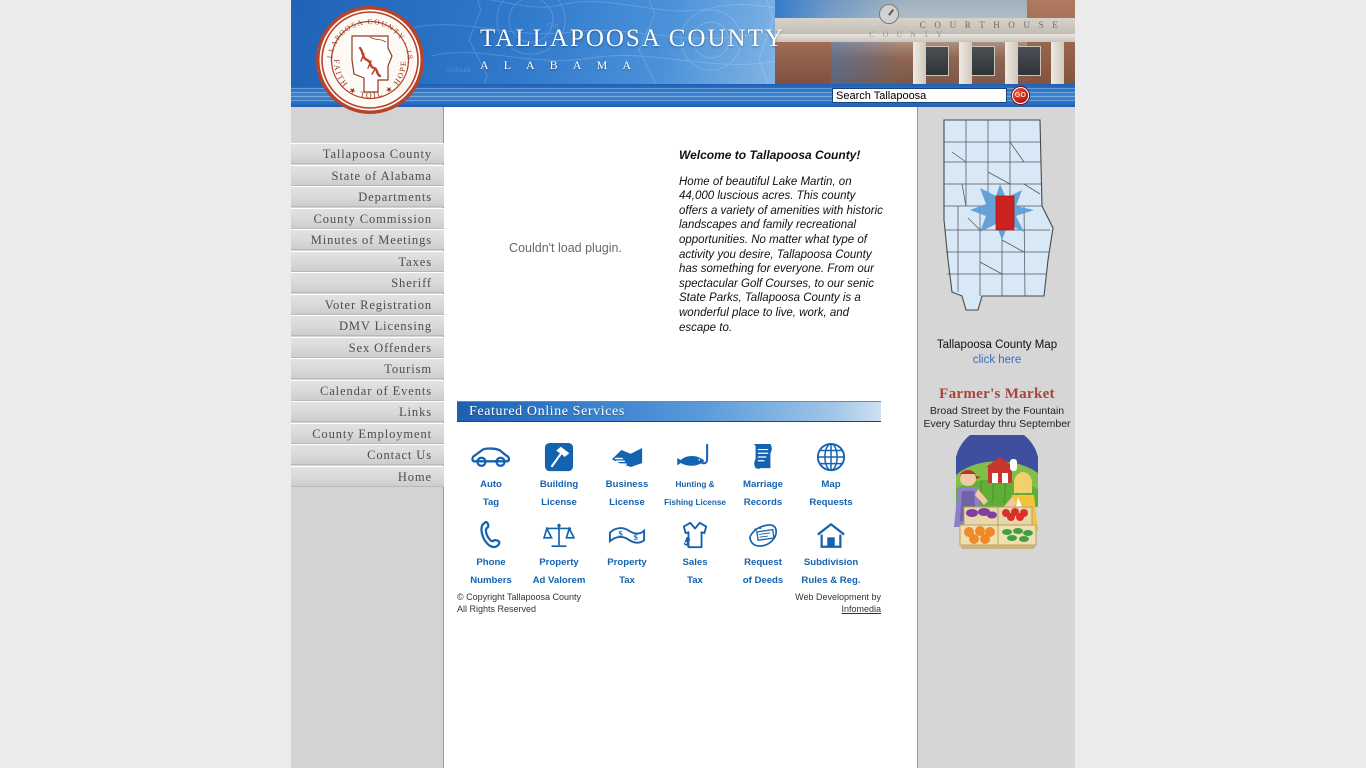 The height and width of the screenshot is (768, 1366). I want to click on plugin-placeholder: Couldn't load plugin., so click(565, 248).